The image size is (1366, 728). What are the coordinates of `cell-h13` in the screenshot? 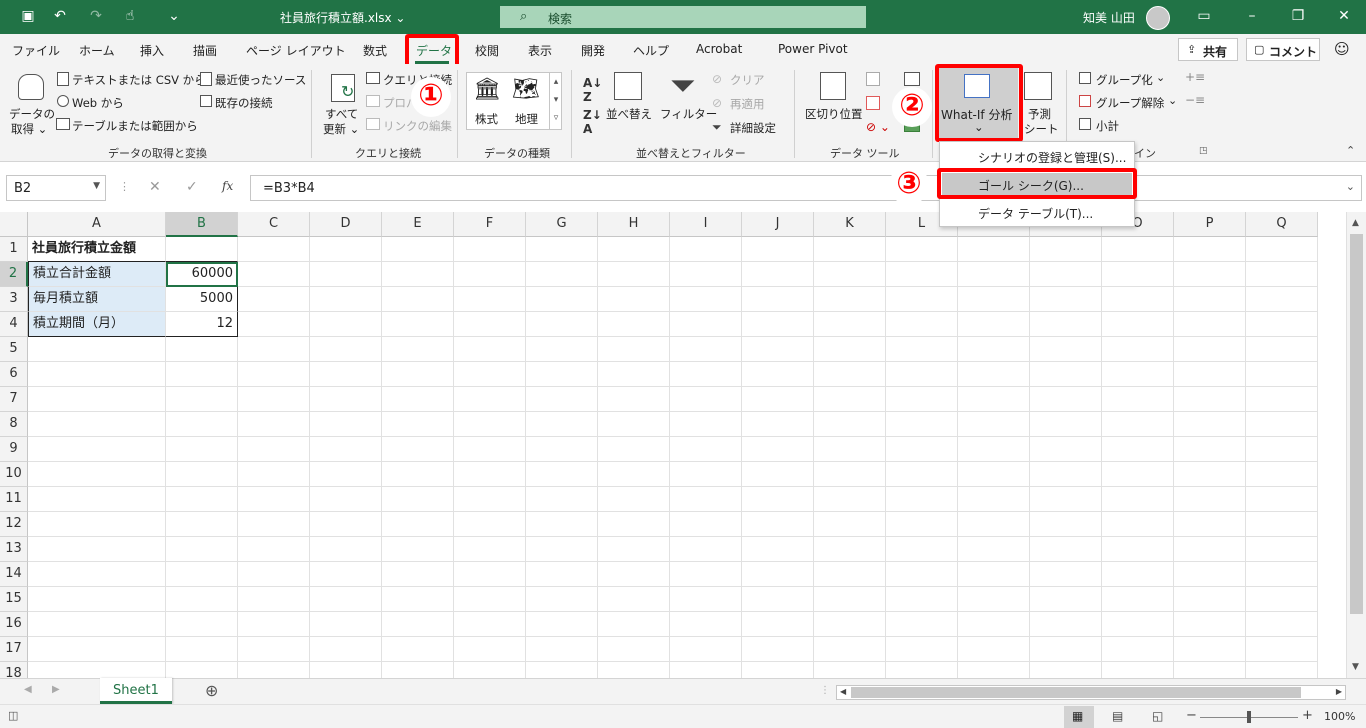 It's located at (634, 549).